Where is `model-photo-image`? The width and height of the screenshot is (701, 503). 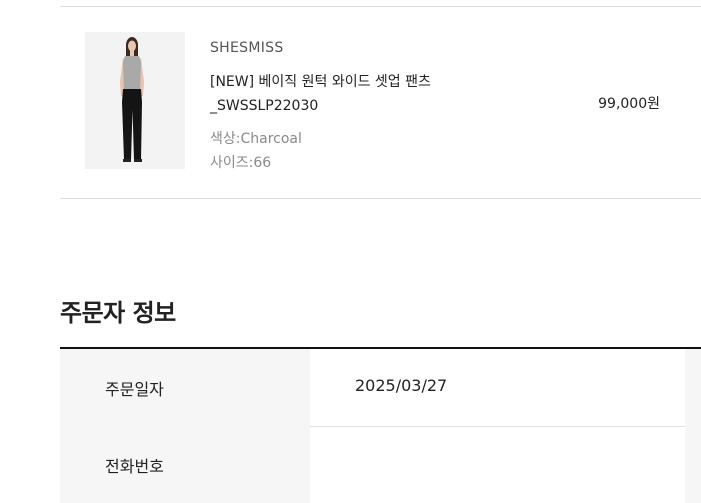
model-photo-image is located at coordinates (135, 100).